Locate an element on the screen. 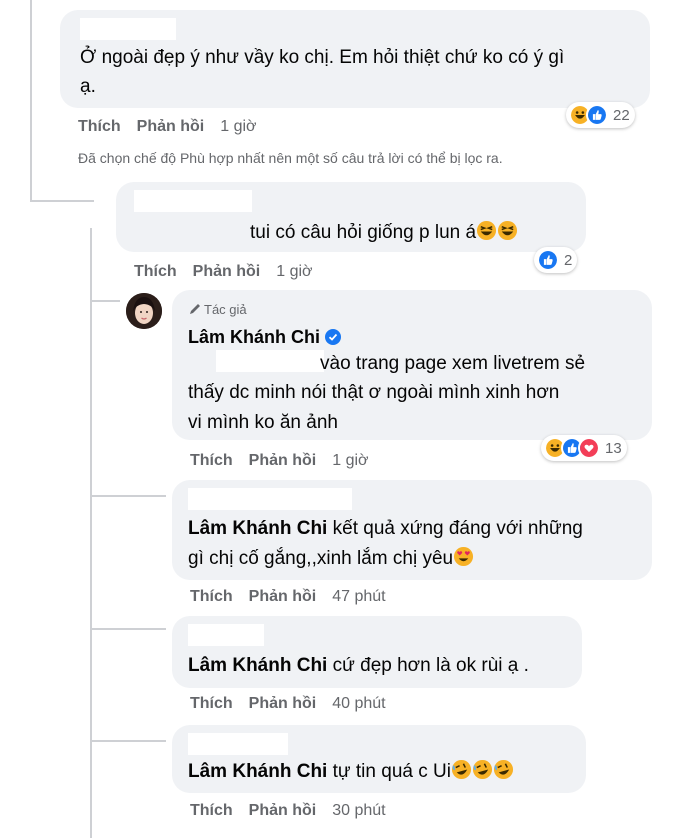 The height and width of the screenshot is (838, 700). reaction-summary: 13 is located at coordinates (584, 448).